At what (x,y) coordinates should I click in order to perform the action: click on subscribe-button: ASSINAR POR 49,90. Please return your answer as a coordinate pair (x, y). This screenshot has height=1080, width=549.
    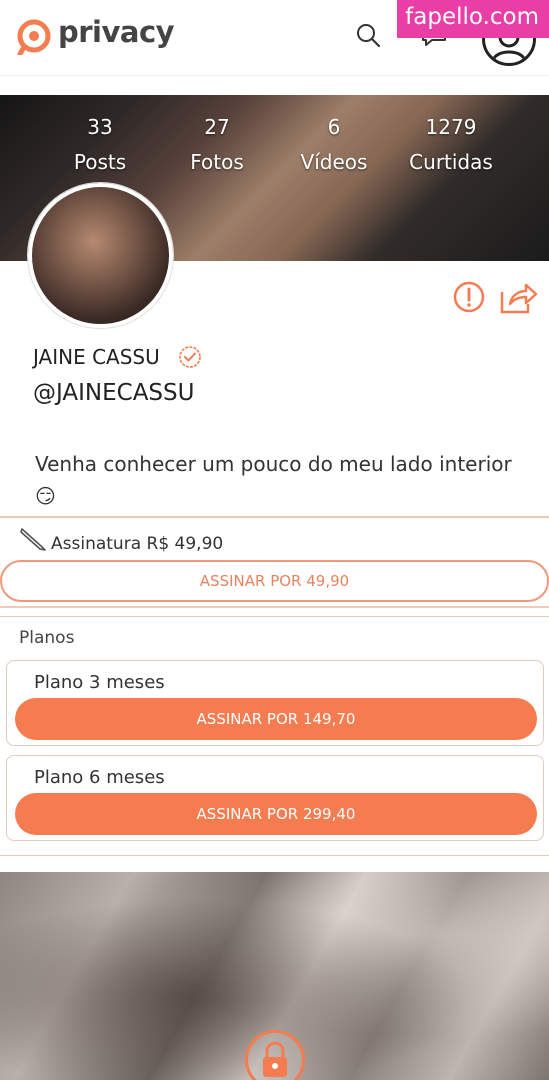
    Looking at the image, I should click on (274, 581).